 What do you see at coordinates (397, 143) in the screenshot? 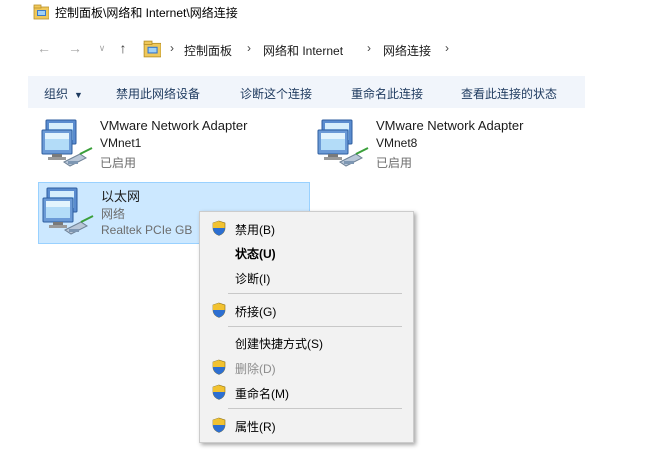
I see `adapter-subtitle: VMnet8` at bounding box center [397, 143].